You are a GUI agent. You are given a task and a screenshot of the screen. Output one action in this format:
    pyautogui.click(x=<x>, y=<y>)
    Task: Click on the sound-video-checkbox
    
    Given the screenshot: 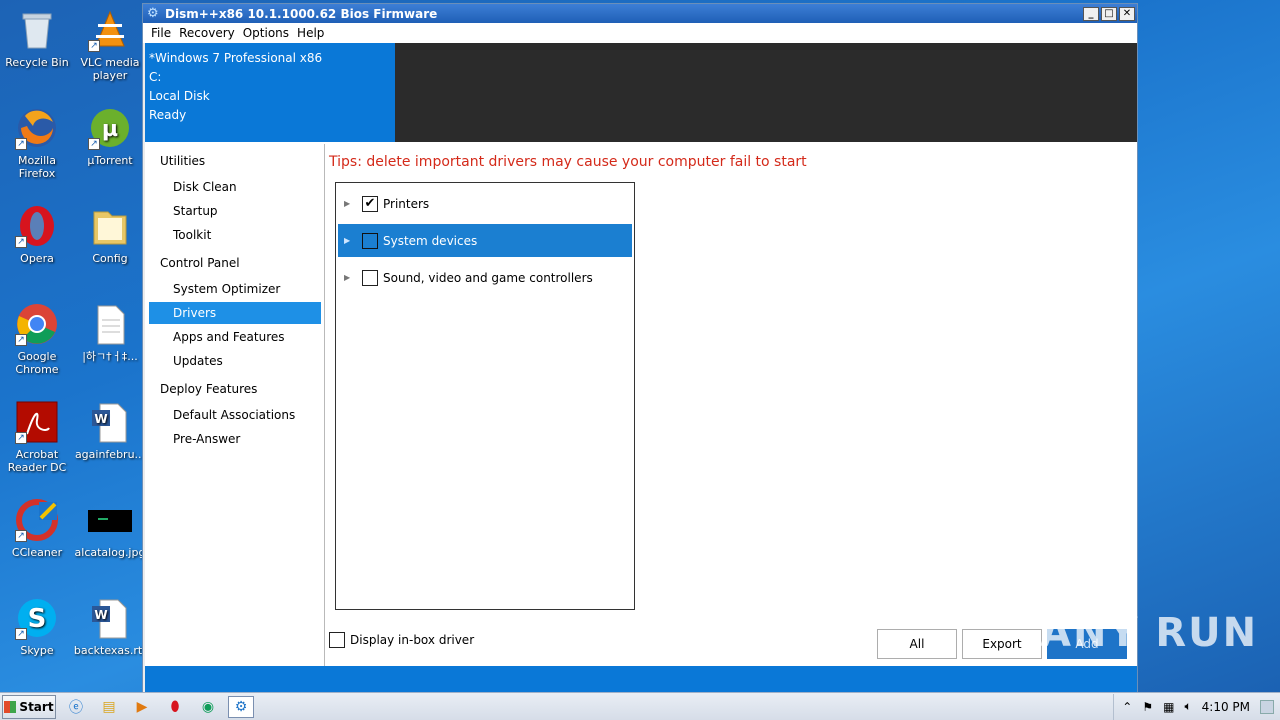 What is the action you would take?
    pyautogui.click(x=370, y=277)
    